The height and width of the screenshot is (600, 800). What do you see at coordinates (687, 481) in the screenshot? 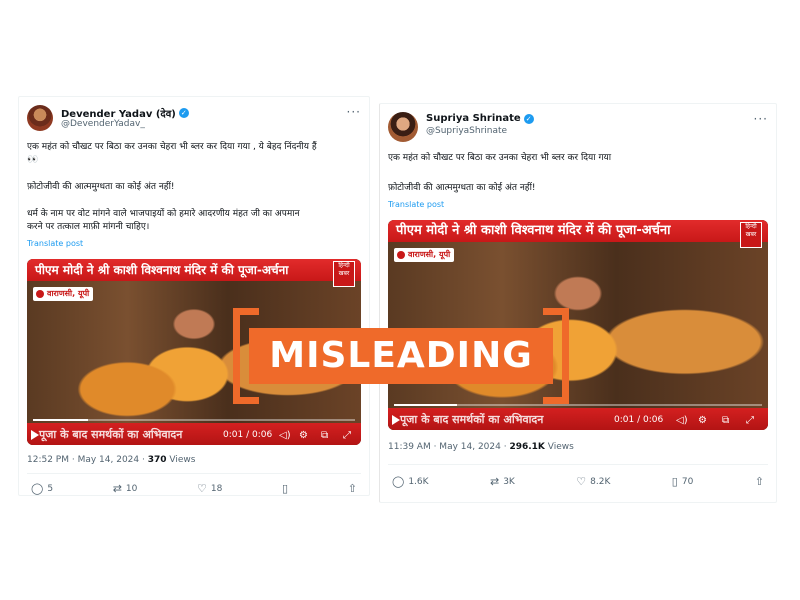
I see `bookmark-count: 70` at bounding box center [687, 481].